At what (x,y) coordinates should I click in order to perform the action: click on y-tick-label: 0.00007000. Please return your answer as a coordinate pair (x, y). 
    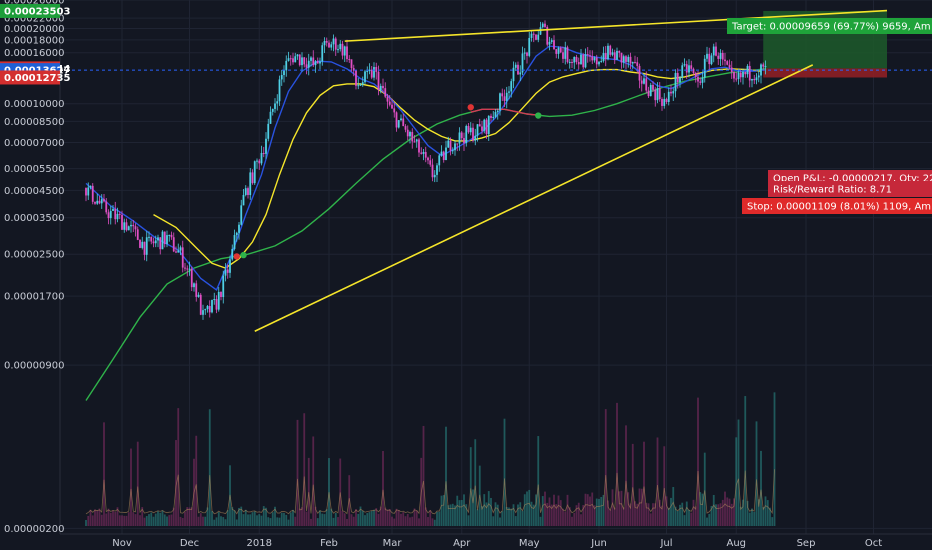
    Looking at the image, I should click on (34, 143).